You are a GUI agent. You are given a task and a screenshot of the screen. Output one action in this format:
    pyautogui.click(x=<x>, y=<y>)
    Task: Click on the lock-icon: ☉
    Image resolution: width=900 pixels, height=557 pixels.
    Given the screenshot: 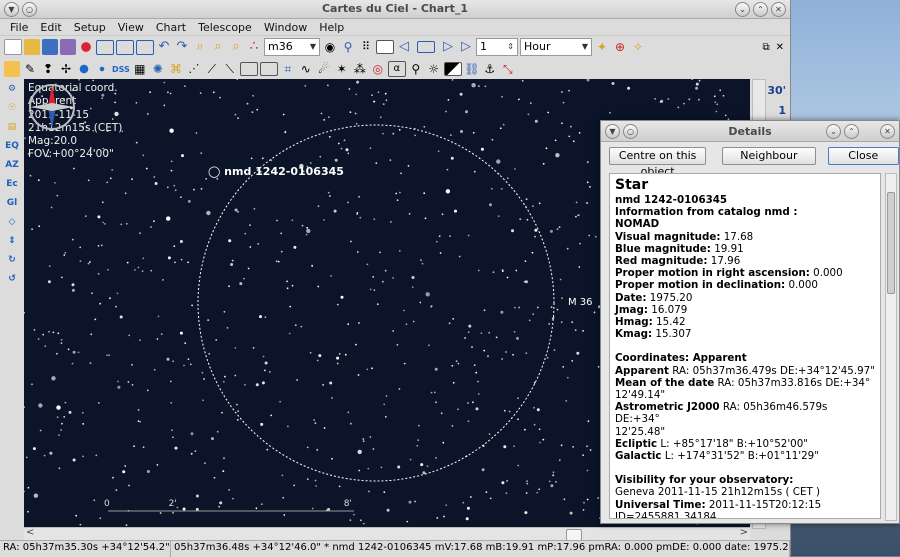 What is the action you would take?
    pyautogui.click(x=12, y=108)
    